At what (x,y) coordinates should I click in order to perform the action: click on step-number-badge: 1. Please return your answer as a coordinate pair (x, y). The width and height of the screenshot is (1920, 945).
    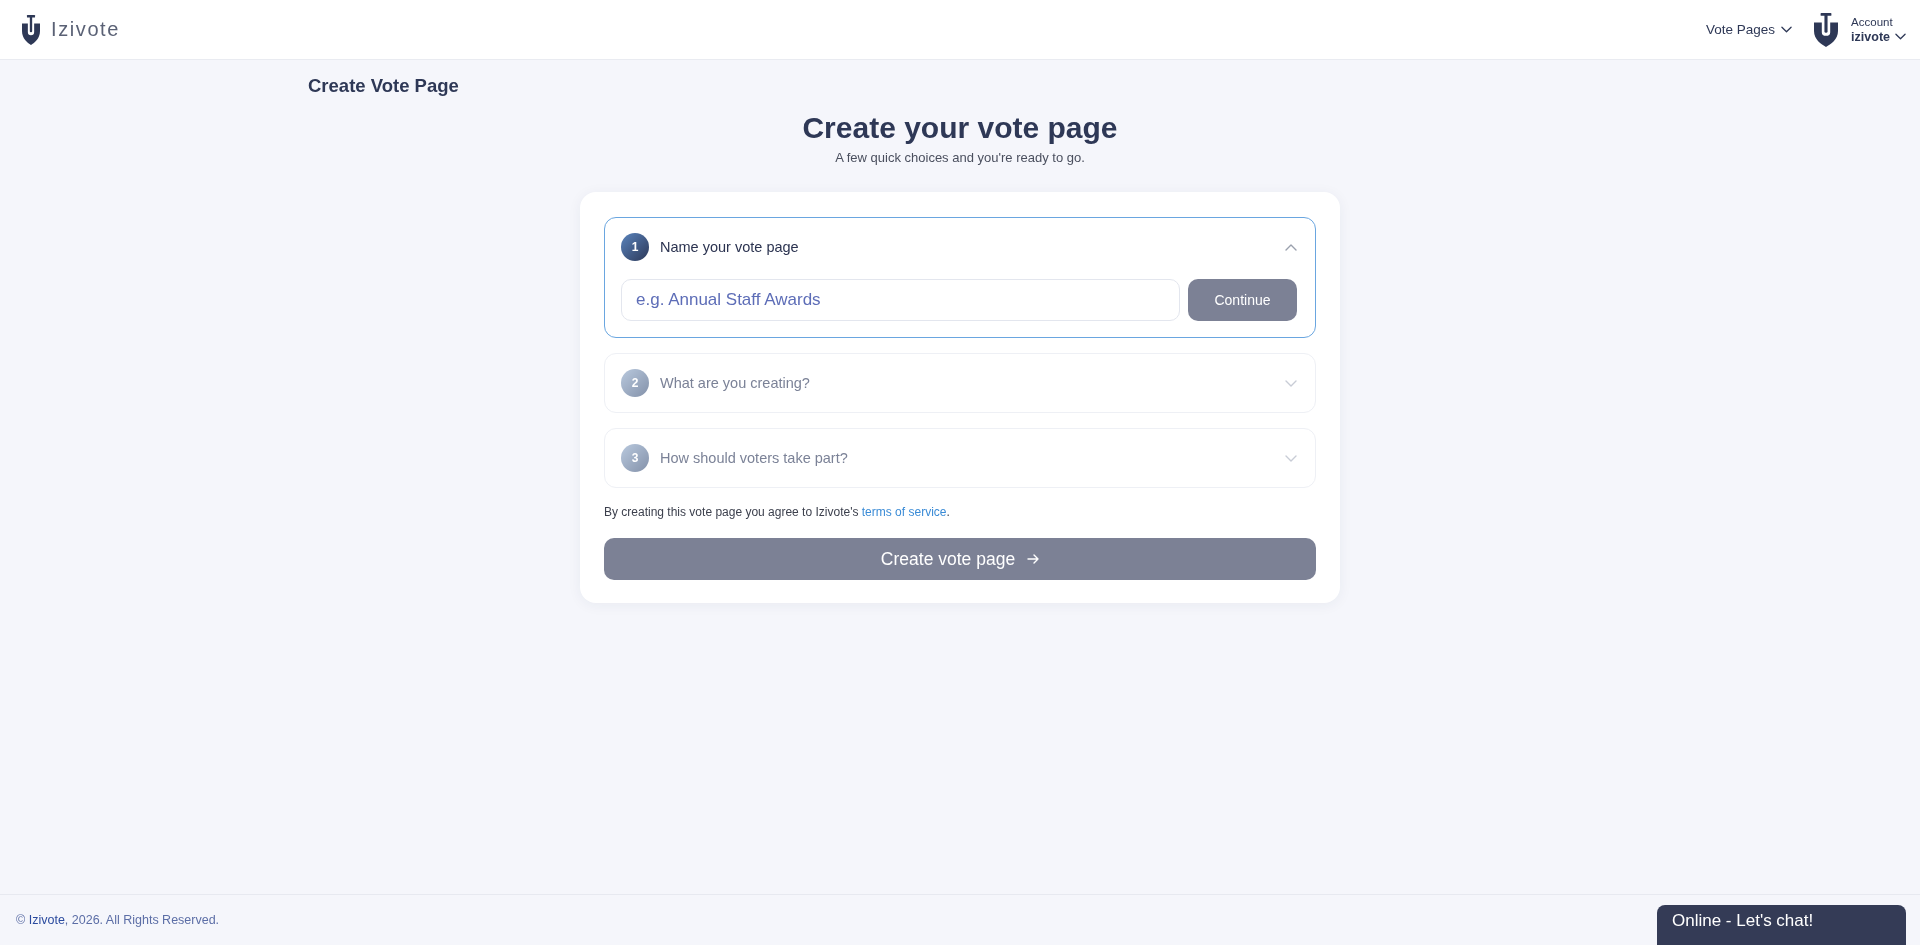
    Looking at the image, I should click on (635, 247).